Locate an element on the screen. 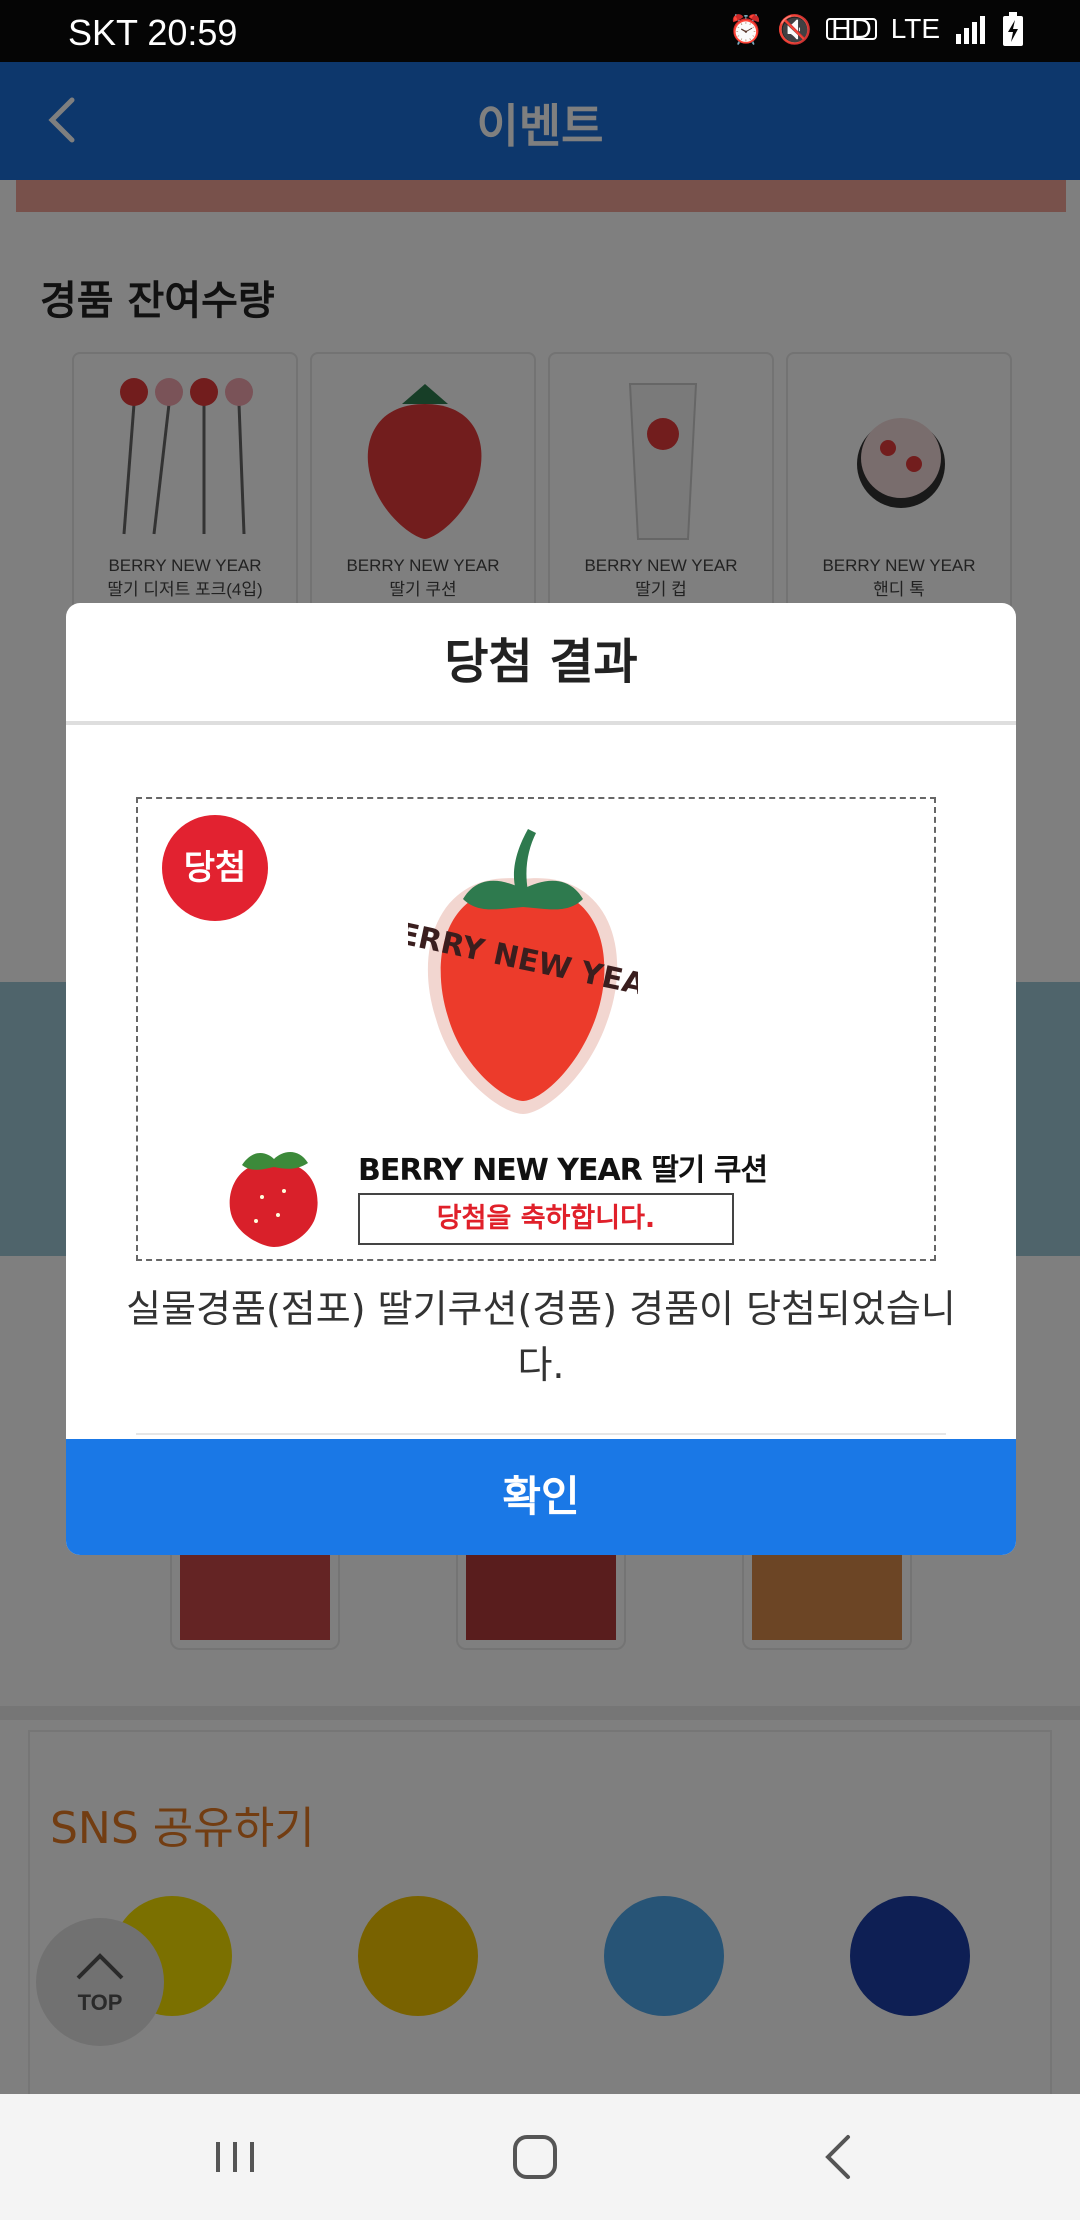 The width and height of the screenshot is (1080, 2220). system-nav-bar is located at coordinates (540, 2157).